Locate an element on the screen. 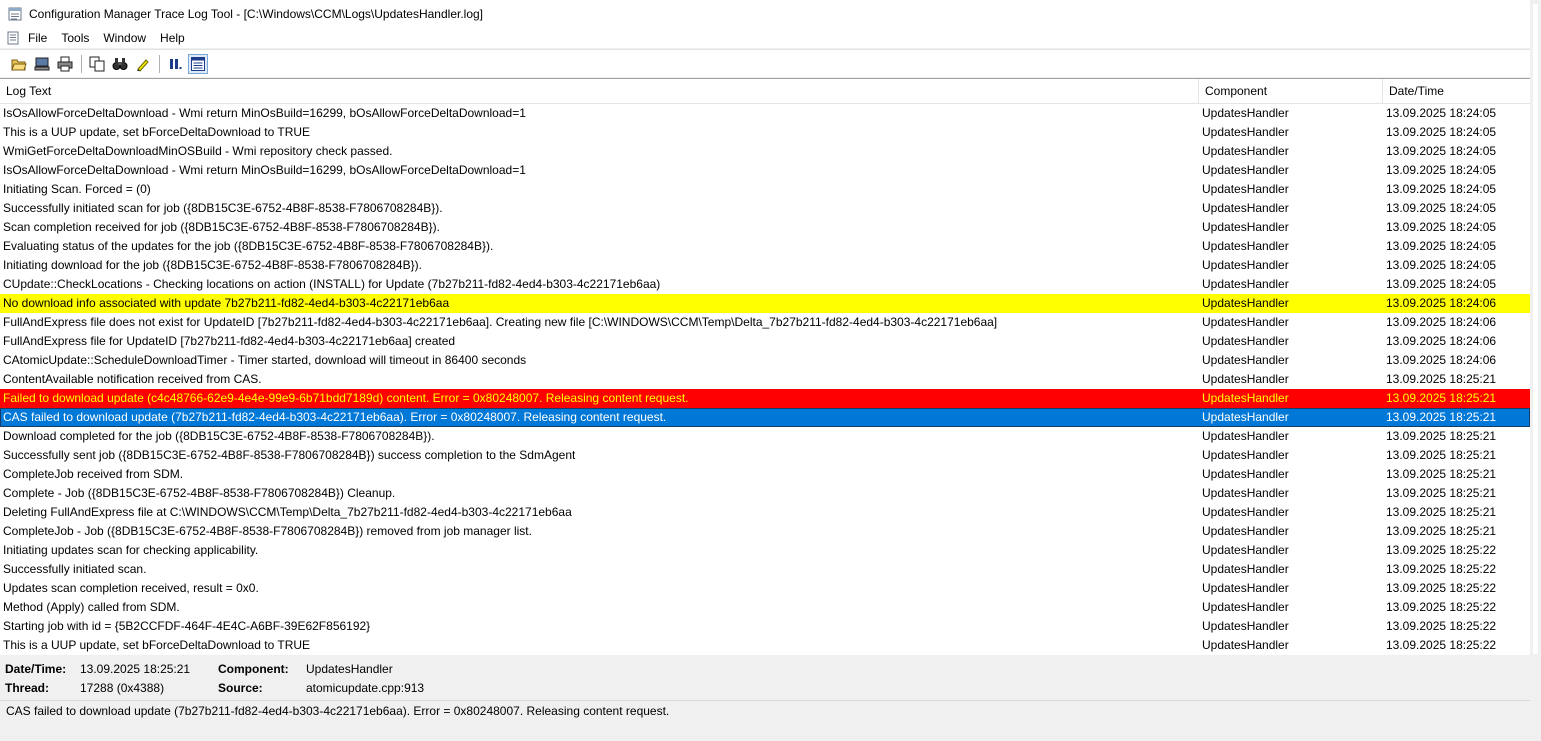 The width and height of the screenshot is (1541, 741). thread-label: Thread: is located at coordinates (27, 688).